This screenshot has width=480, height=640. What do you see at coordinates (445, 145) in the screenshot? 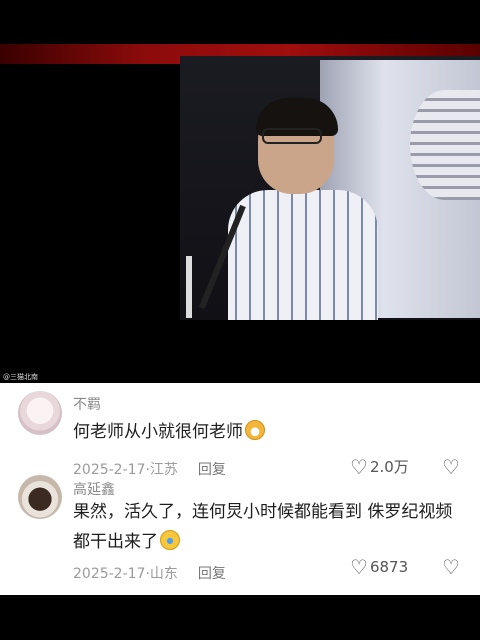
I see `stage-disc` at bounding box center [445, 145].